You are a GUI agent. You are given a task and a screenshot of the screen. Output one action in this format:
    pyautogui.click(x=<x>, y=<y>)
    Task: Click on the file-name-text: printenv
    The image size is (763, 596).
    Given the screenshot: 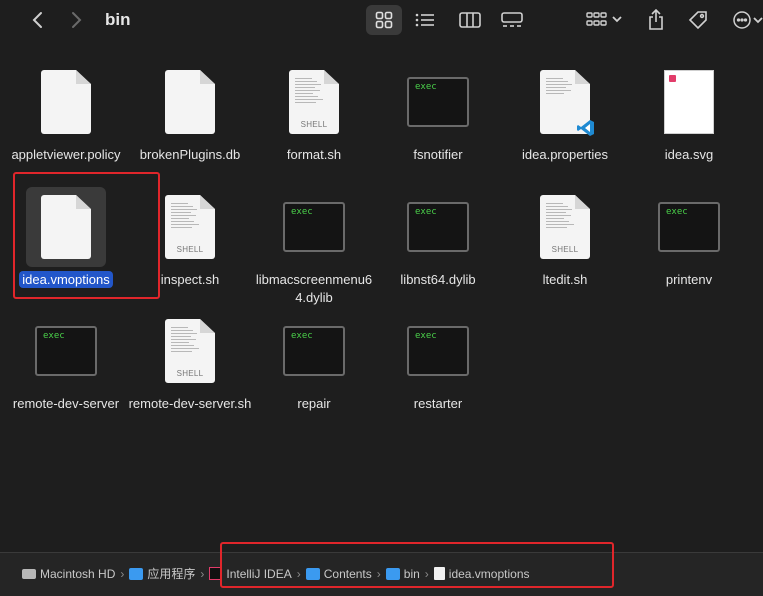 What is the action you would take?
    pyautogui.click(x=689, y=279)
    